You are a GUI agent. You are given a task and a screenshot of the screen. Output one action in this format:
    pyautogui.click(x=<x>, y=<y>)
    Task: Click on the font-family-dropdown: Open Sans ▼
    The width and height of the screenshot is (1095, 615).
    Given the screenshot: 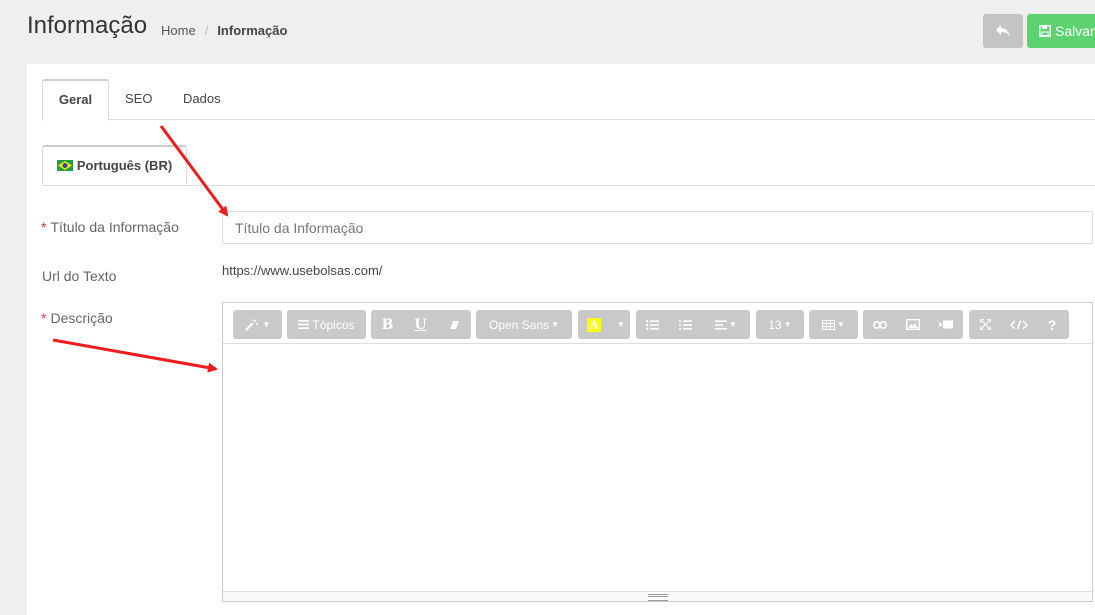 What is the action you would take?
    pyautogui.click(x=524, y=324)
    